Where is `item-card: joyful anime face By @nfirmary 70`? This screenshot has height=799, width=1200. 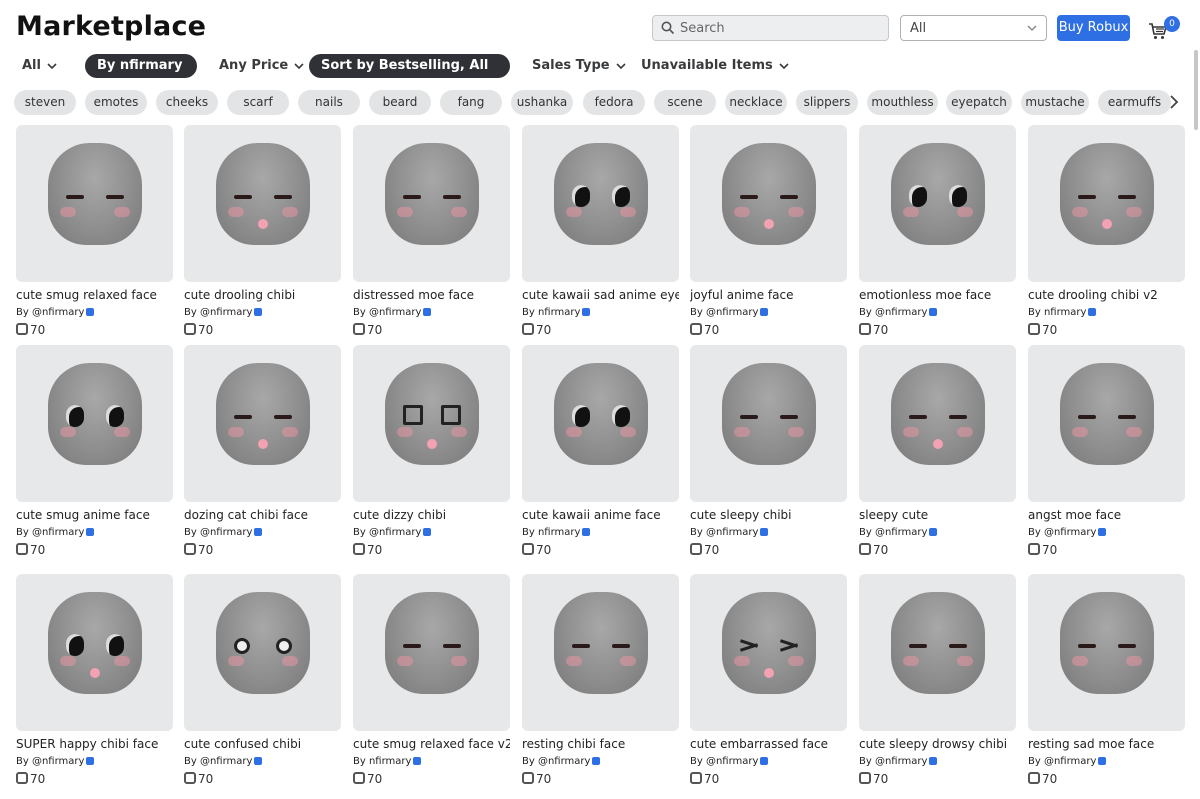
item-card: joyful anime face By @nfirmary 70 is located at coordinates (768, 237).